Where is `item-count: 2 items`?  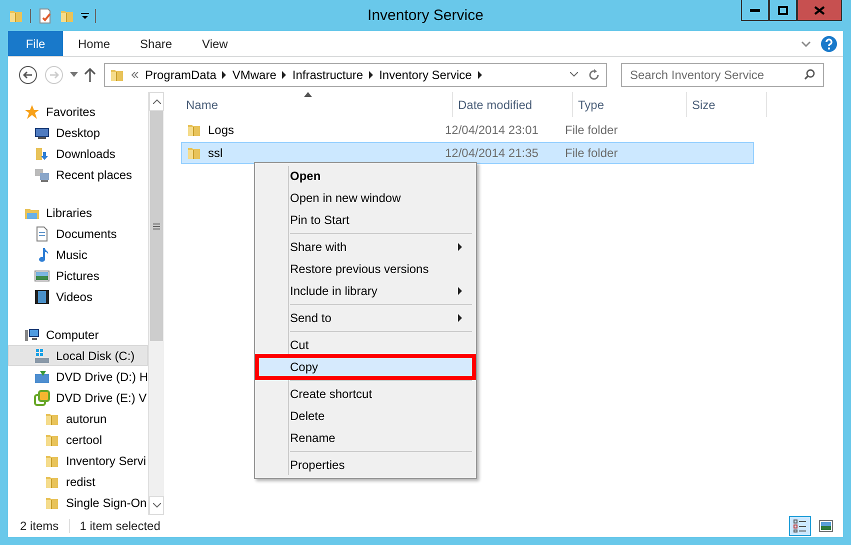 item-count: 2 items is located at coordinates (39, 526).